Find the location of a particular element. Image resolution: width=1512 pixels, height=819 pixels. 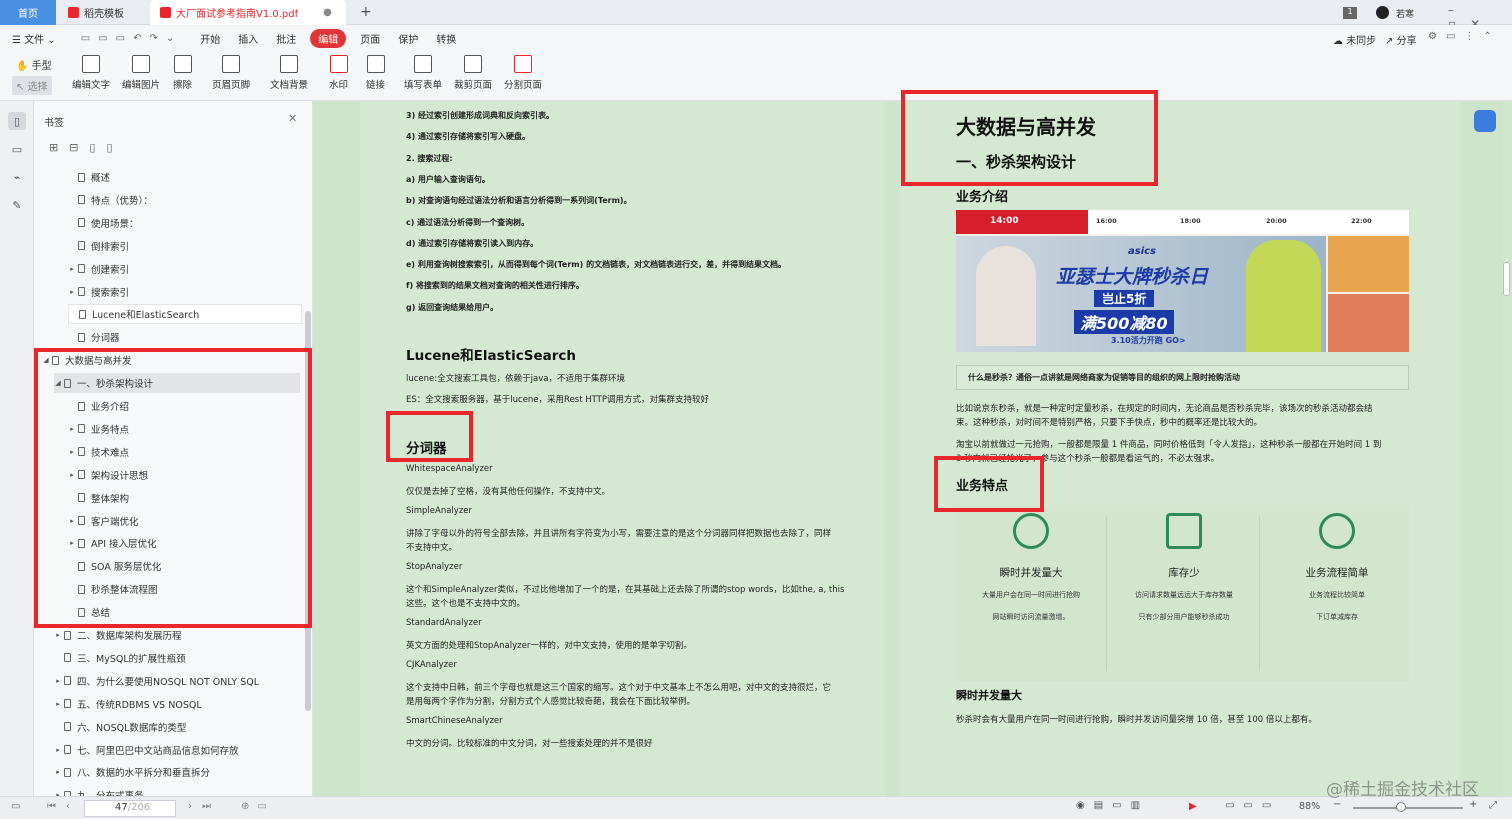

quick-access-icons: ▭▭▭↶↷⌄ is located at coordinates (131, 38).